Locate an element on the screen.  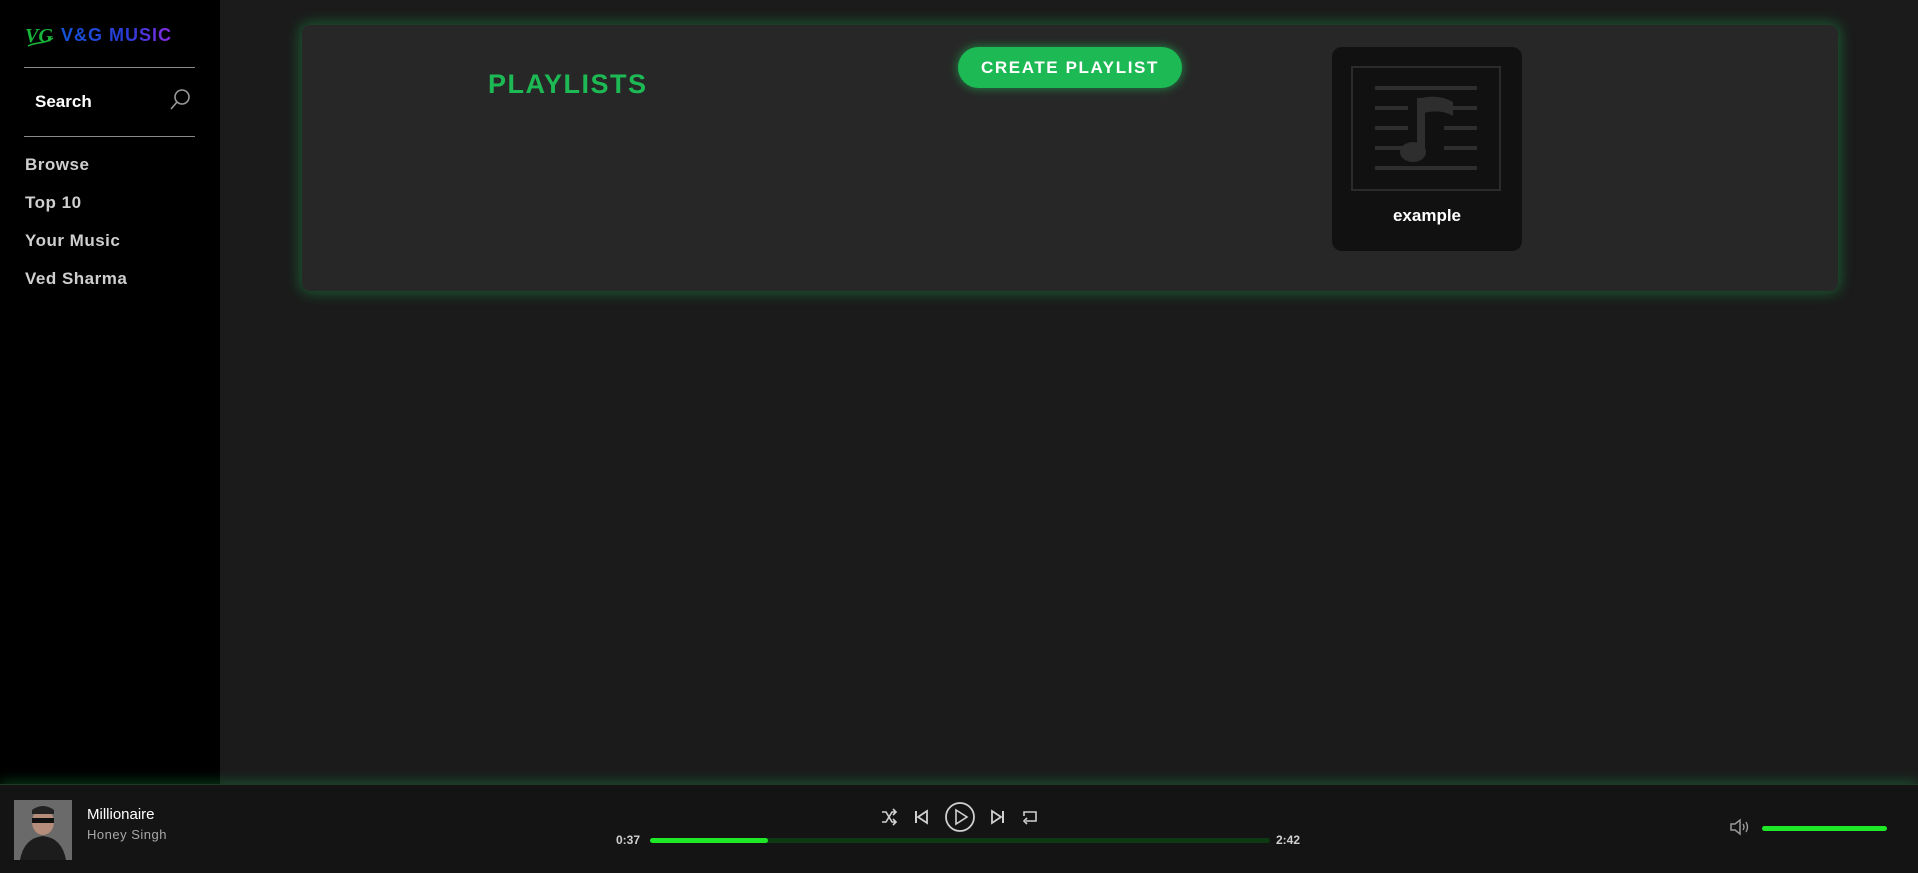
sidebar-item-browse: Browse is located at coordinates (76, 172).